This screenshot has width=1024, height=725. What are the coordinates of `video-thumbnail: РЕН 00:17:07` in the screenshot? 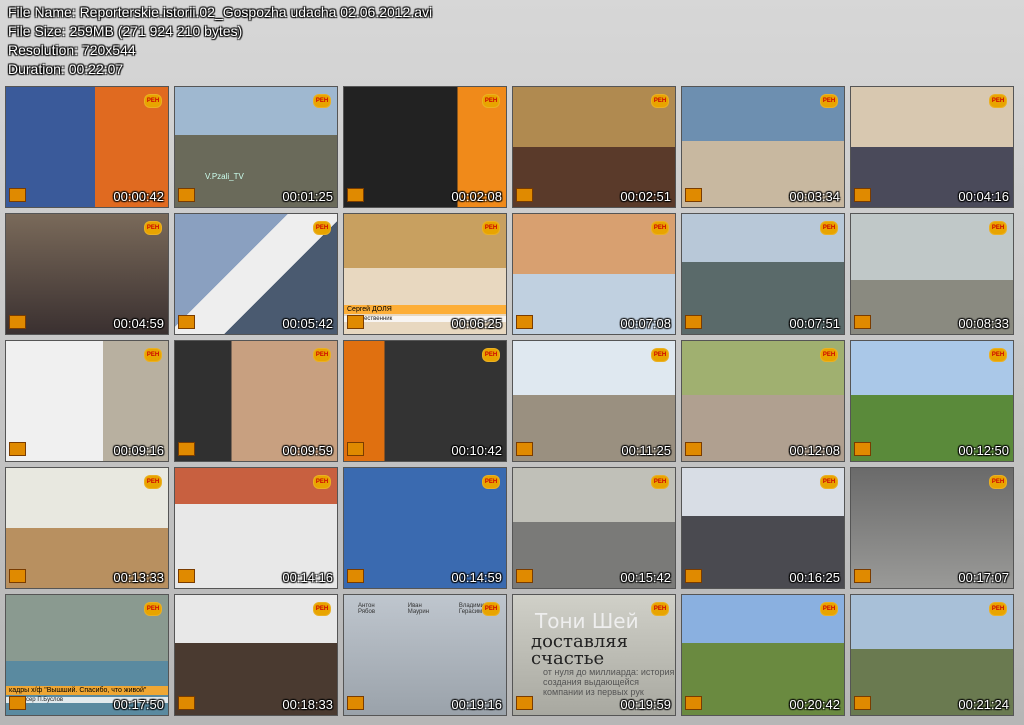 It's located at (932, 528).